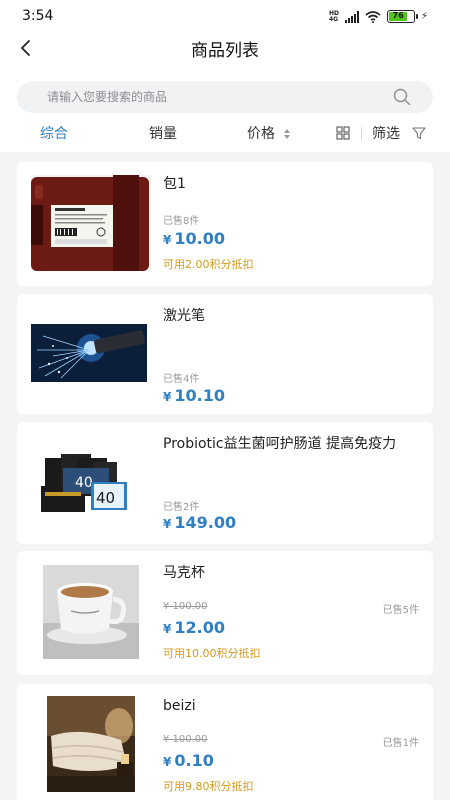 Image resolution: width=450 pixels, height=800 pixels. I want to click on battery-level: 76, so click(398, 16).